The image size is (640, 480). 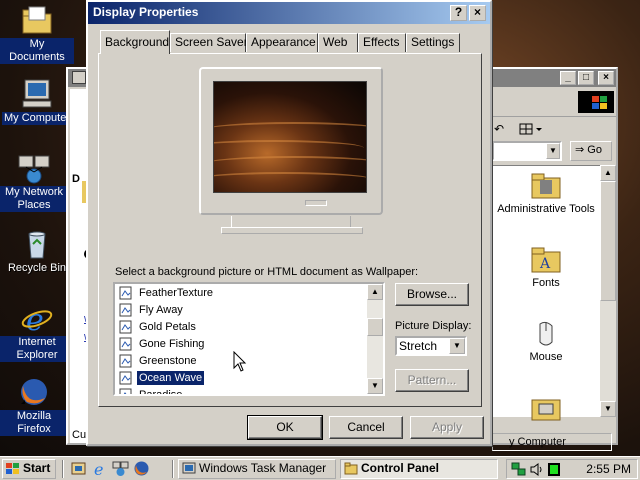 I want to click on address-bar: ▼ ⇒ Go, so click(x=554, y=151).